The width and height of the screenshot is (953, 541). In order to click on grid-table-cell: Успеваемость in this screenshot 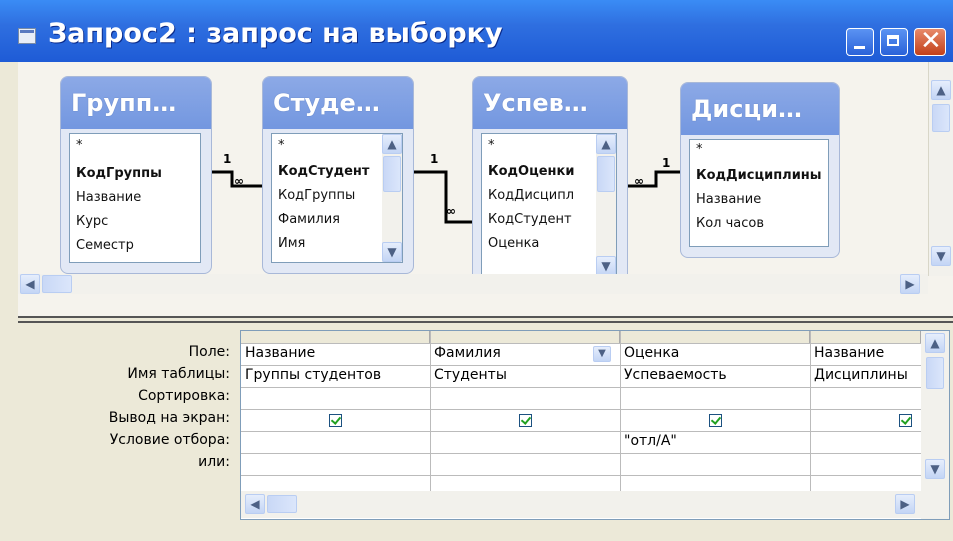, I will do `click(715, 375)`.